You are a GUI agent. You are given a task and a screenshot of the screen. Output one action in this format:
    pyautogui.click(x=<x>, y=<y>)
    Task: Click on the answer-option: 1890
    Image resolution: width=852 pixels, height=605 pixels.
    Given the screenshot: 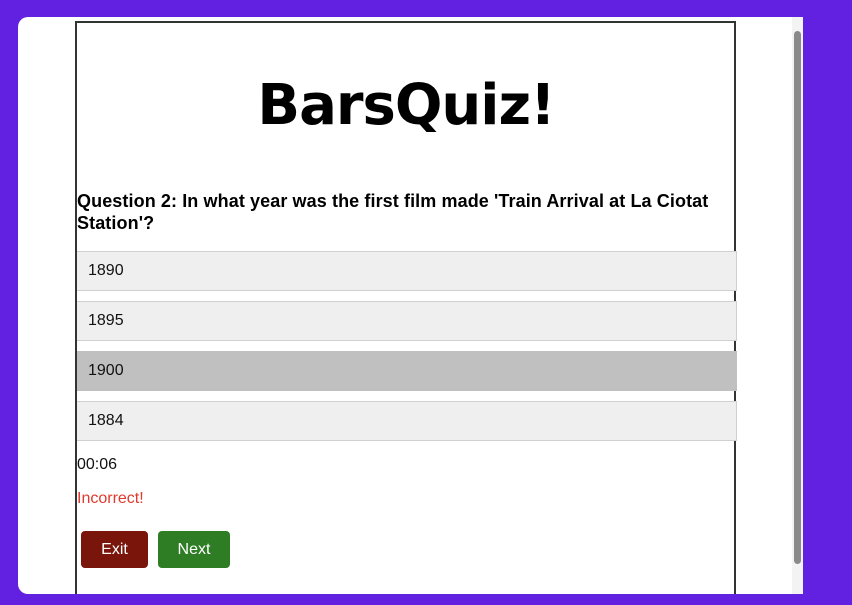 What is the action you would take?
    pyautogui.click(x=407, y=271)
    